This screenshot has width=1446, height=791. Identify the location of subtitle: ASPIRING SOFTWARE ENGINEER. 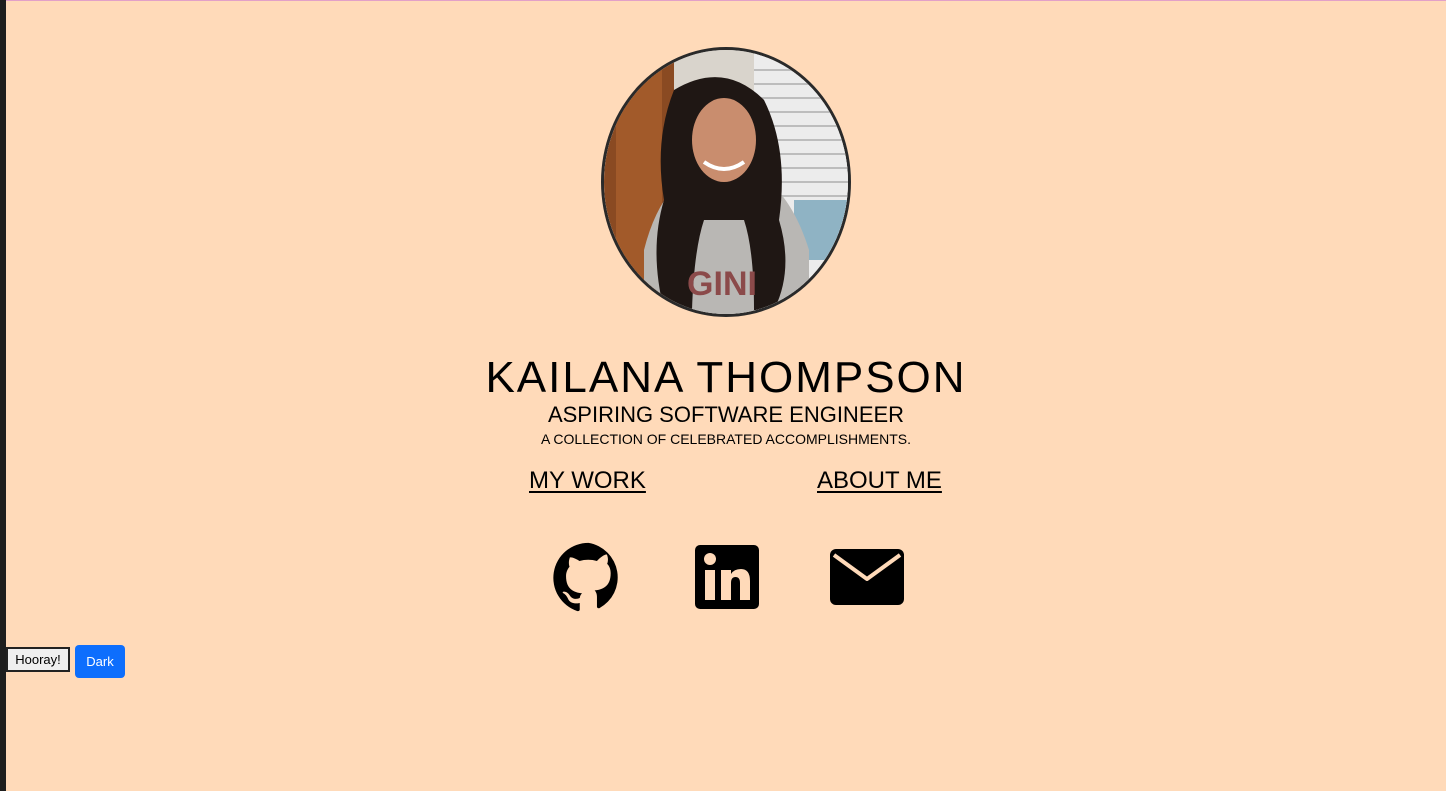
(726, 414).